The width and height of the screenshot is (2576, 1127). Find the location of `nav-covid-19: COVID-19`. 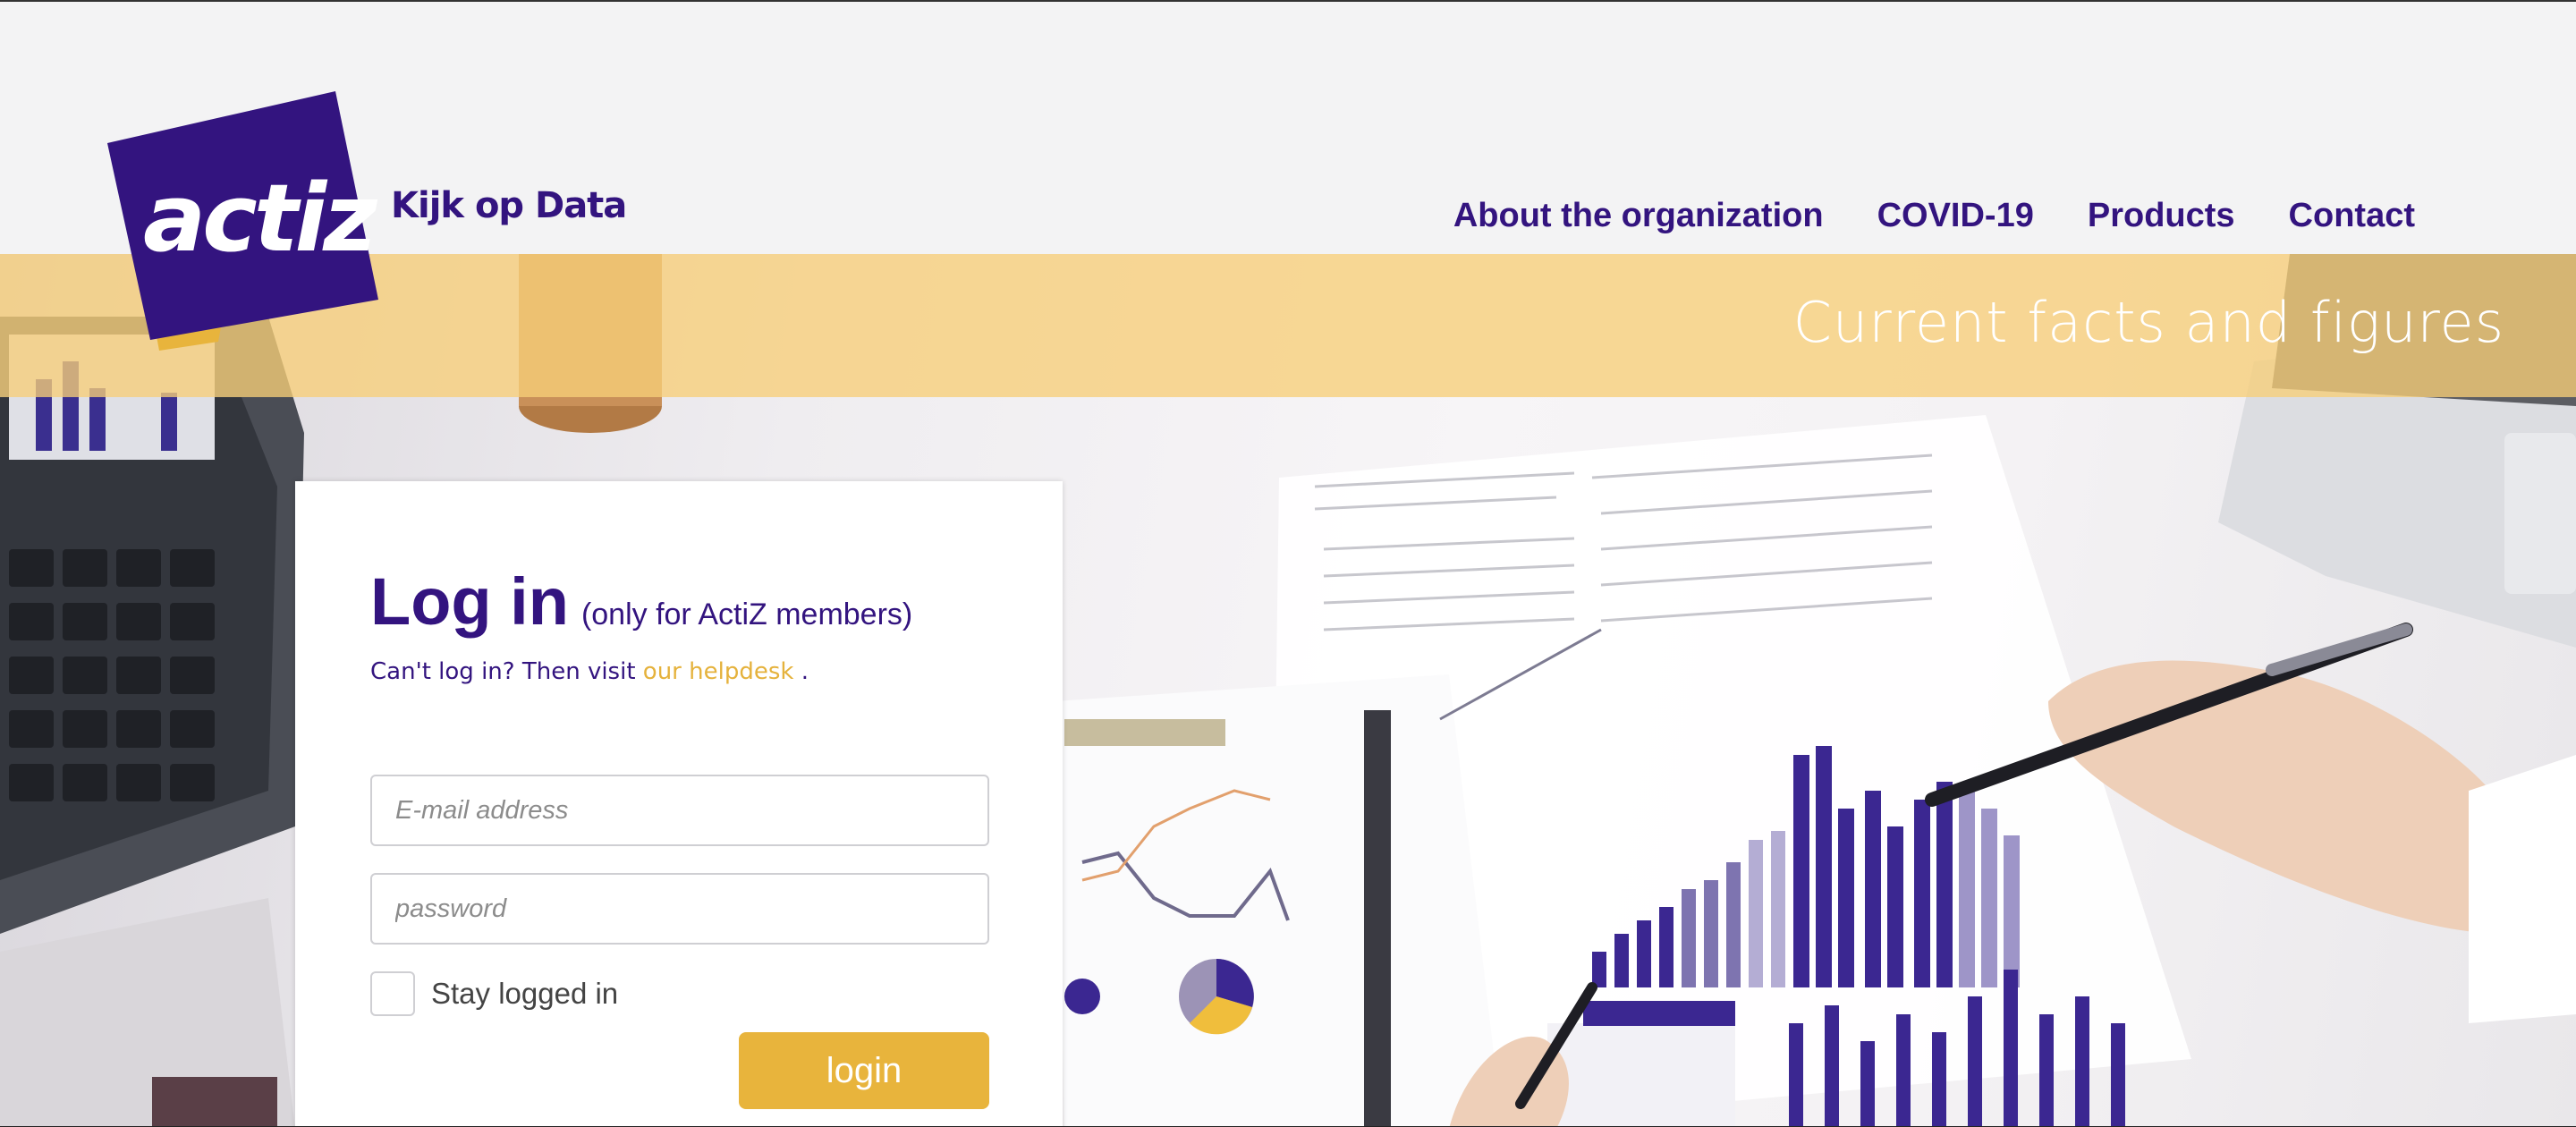

nav-covid-19: COVID-19 is located at coordinates (1955, 216).